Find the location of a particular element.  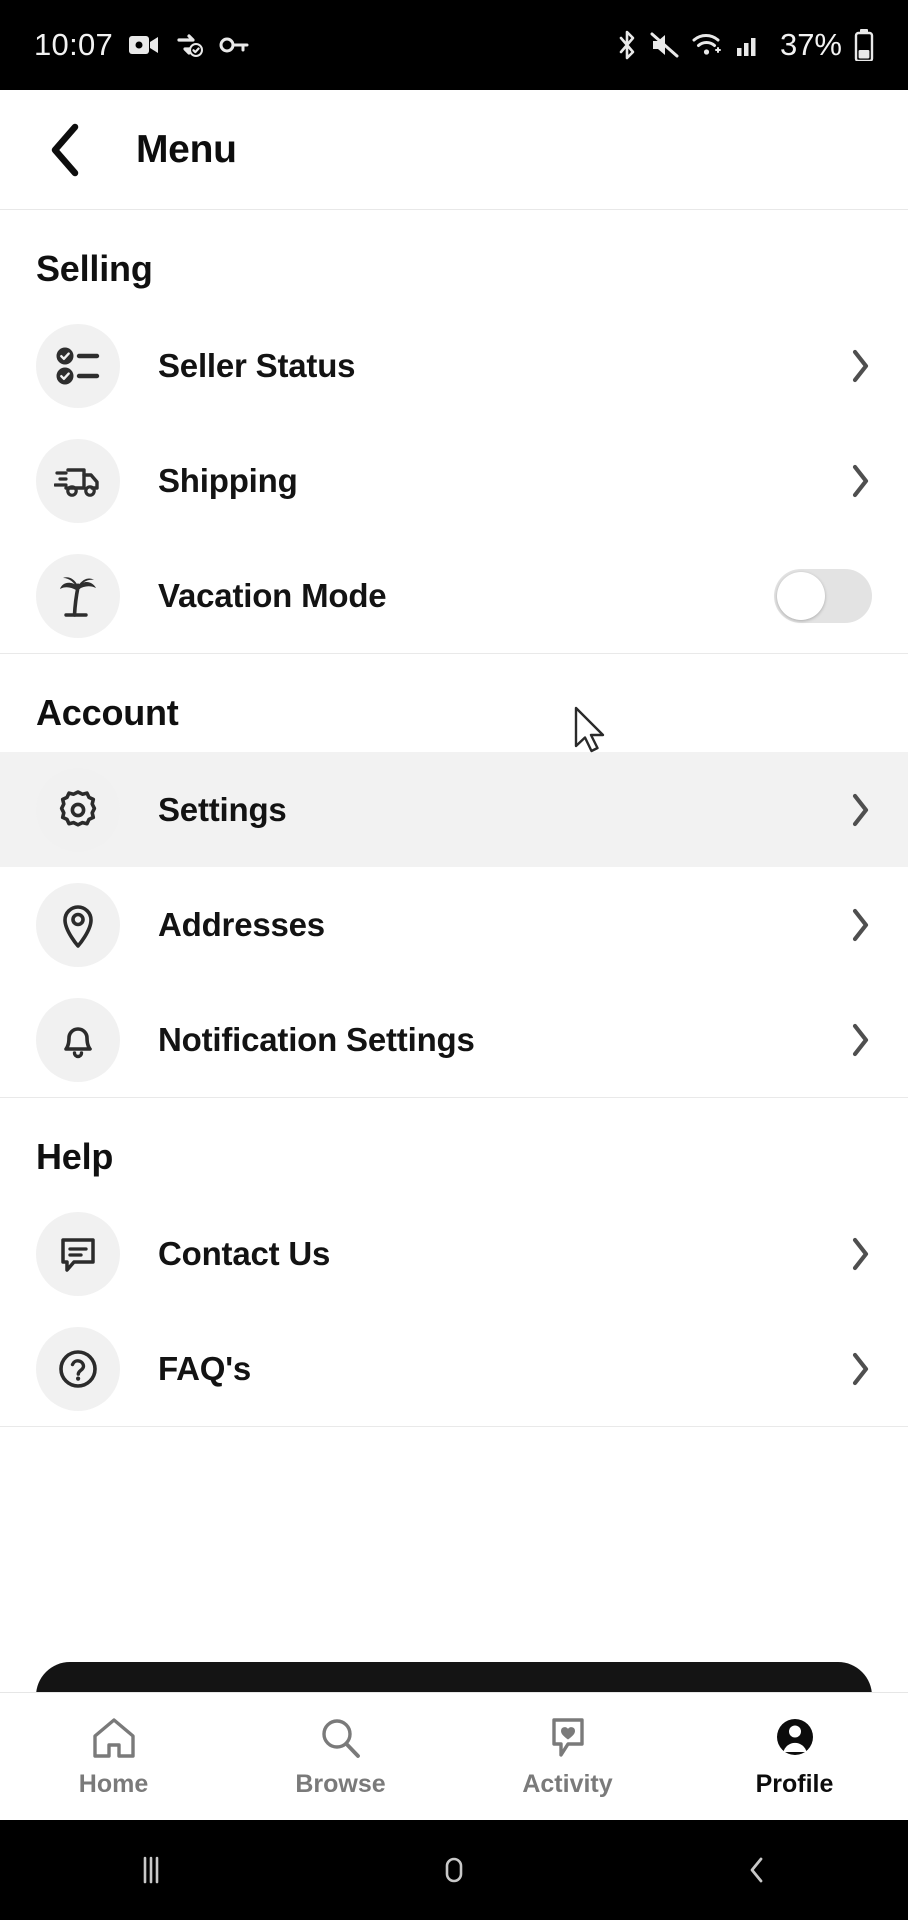

menu-item-vacation-mode: Vacation Mode is located at coordinates (454, 595).